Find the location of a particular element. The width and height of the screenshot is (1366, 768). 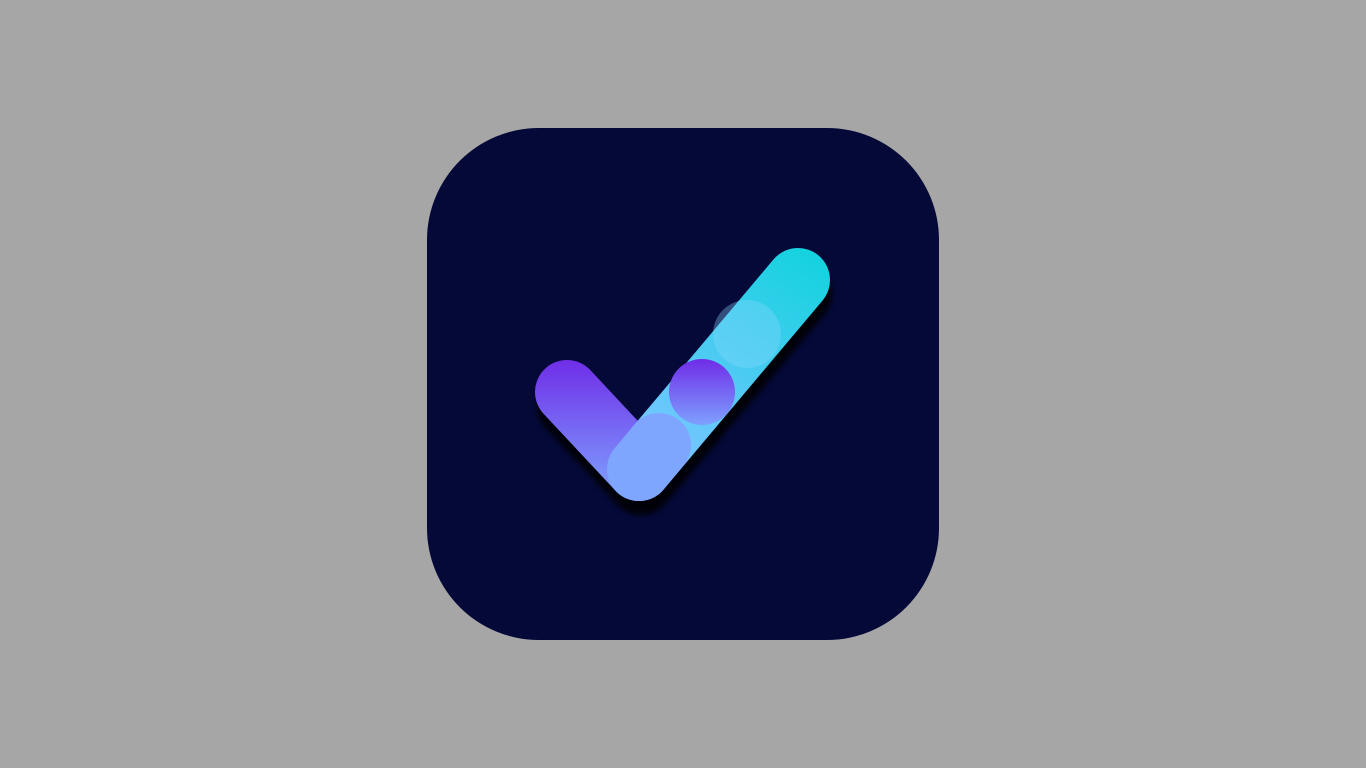

checkmark-highlight-disc is located at coordinates (747, 334).